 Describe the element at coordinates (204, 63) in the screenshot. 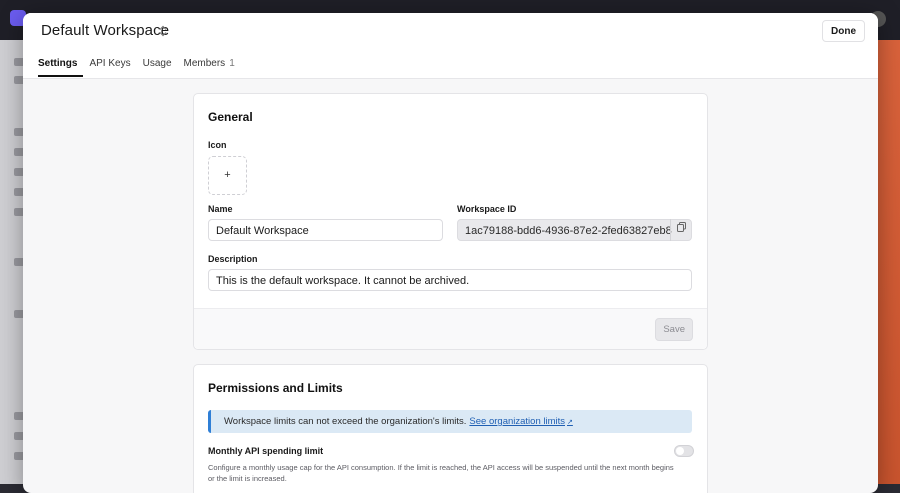

I see `tab-label: Members` at that location.